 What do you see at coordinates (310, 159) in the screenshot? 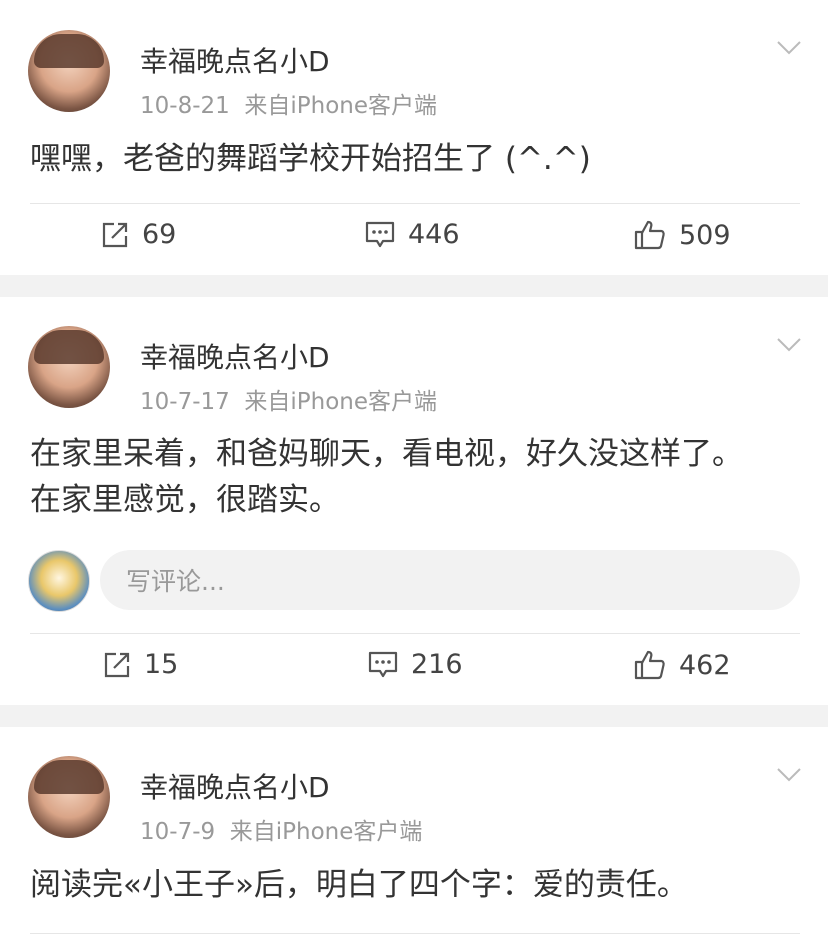
I see `post-text-line: 嘿嘿，老爸的舞蹈学校开始招生了 (^.^)` at bounding box center [310, 159].